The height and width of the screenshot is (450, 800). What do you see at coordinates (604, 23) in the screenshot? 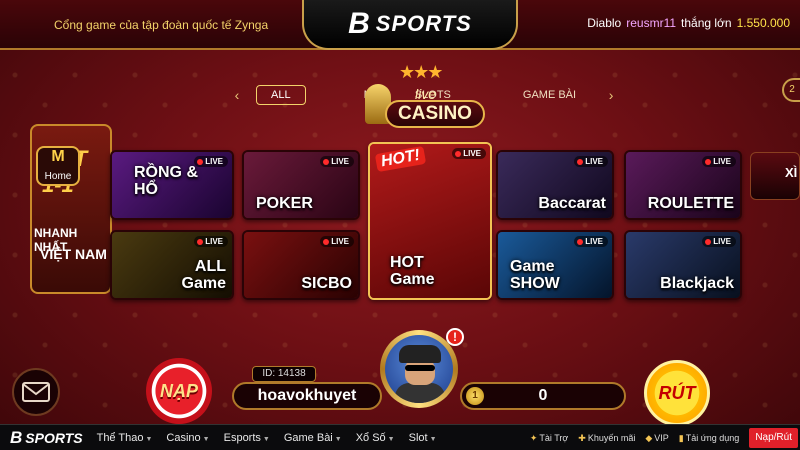
I see `winner-prefix: Diablo` at bounding box center [604, 23].